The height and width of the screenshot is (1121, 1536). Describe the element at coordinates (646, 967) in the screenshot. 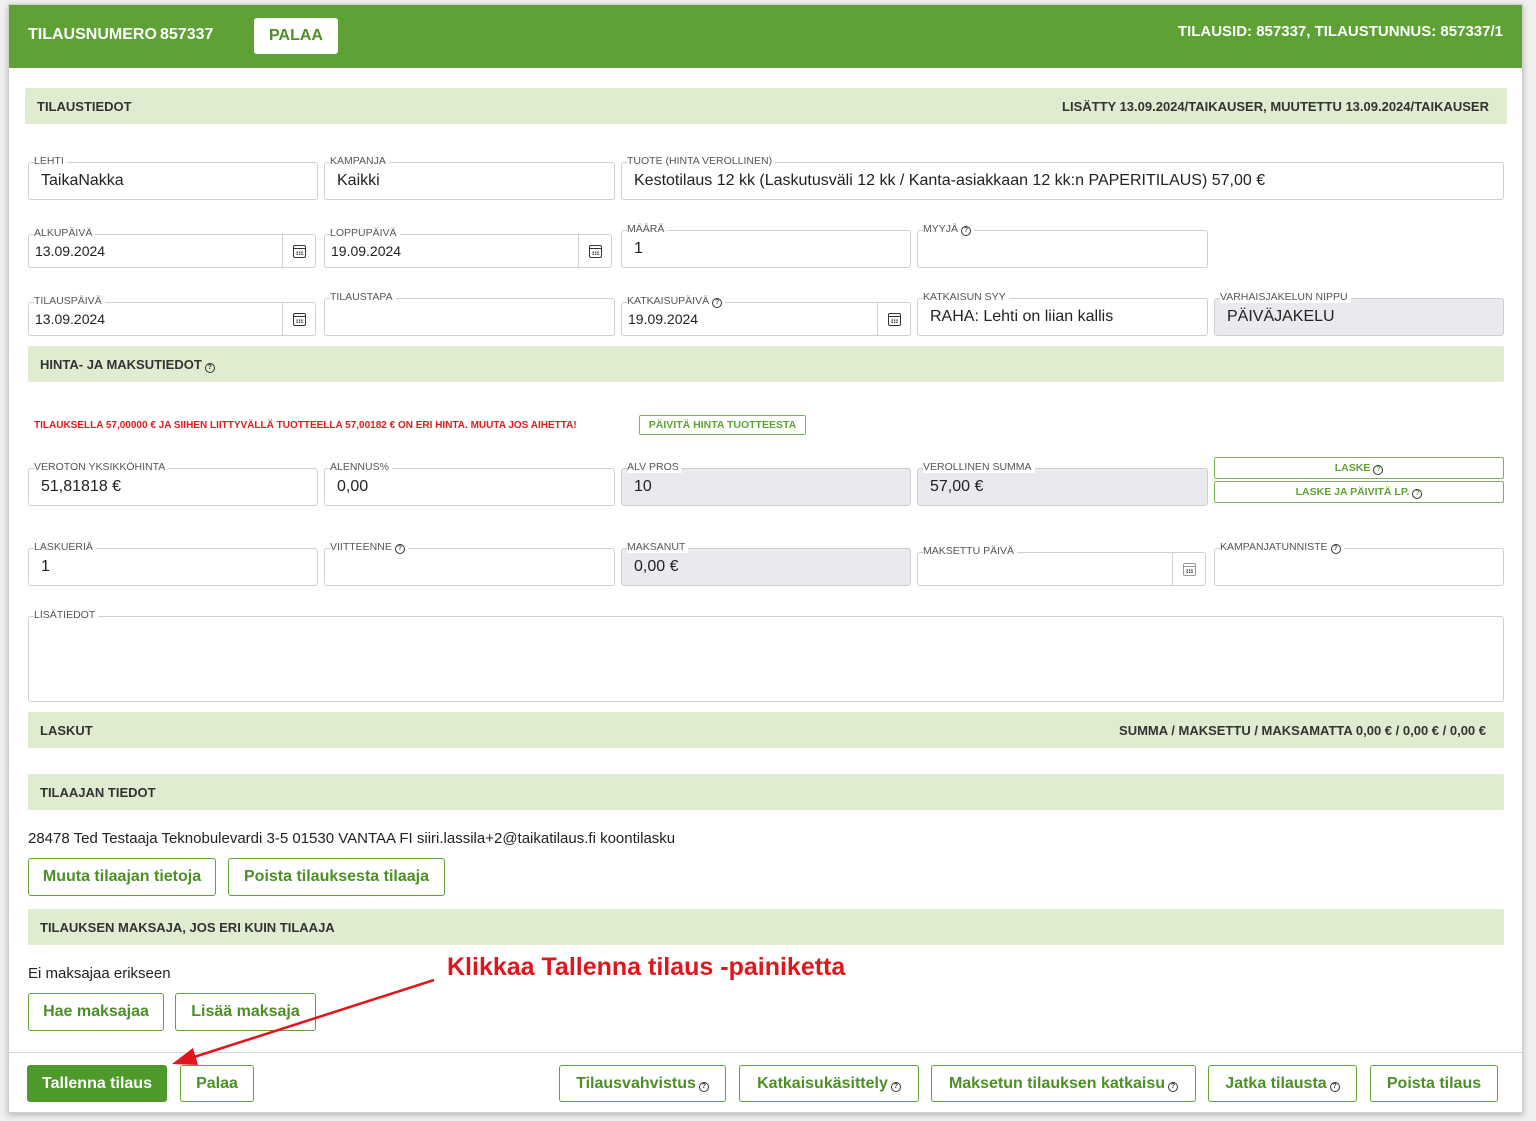

I see `instruction-annotation: Klikkaa Tallenna tilaus -painiketta` at that location.